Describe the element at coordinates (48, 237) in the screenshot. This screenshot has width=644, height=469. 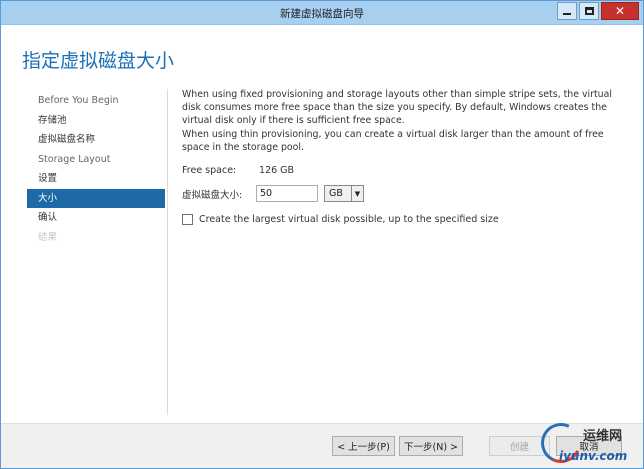
I see `nav-step-results: 结果` at that location.